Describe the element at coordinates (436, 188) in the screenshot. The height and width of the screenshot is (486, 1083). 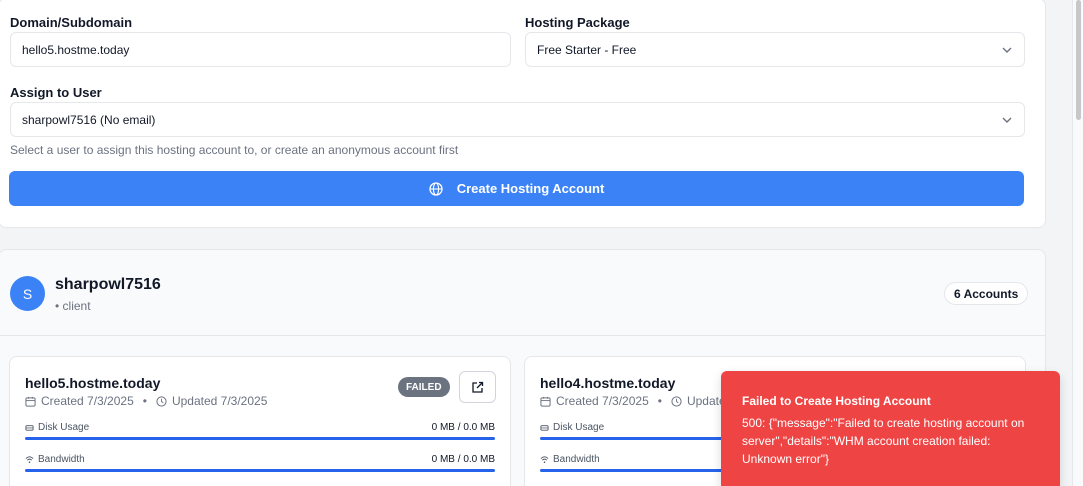
I see `globe-icon` at that location.